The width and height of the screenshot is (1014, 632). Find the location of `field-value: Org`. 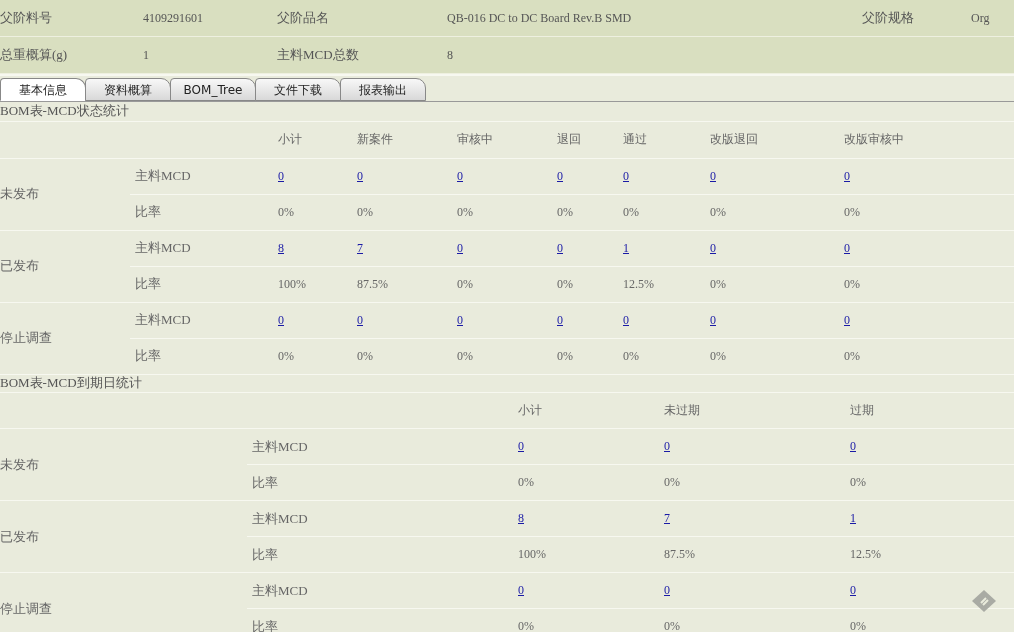

field-value: Org is located at coordinates (980, 18).